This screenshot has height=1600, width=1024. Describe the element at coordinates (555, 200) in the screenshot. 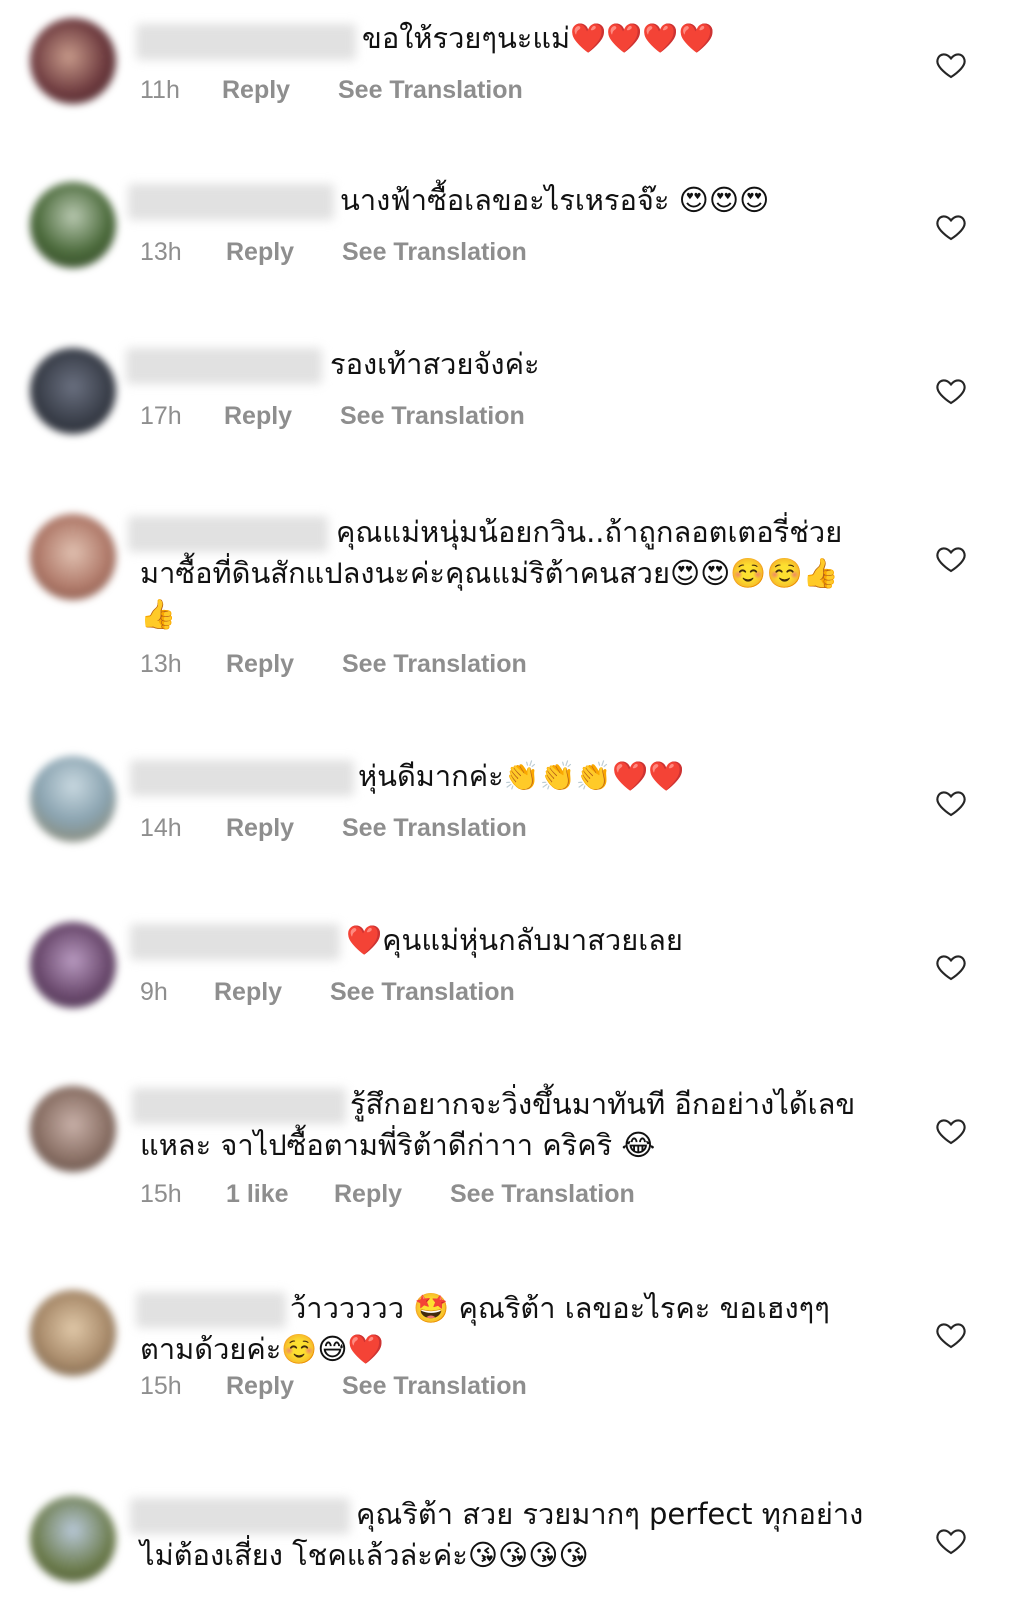

I see `comment-text: นางฟ้าซื้อเลขอะไรเหรอจ๊ะ 😍😍😍` at that location.